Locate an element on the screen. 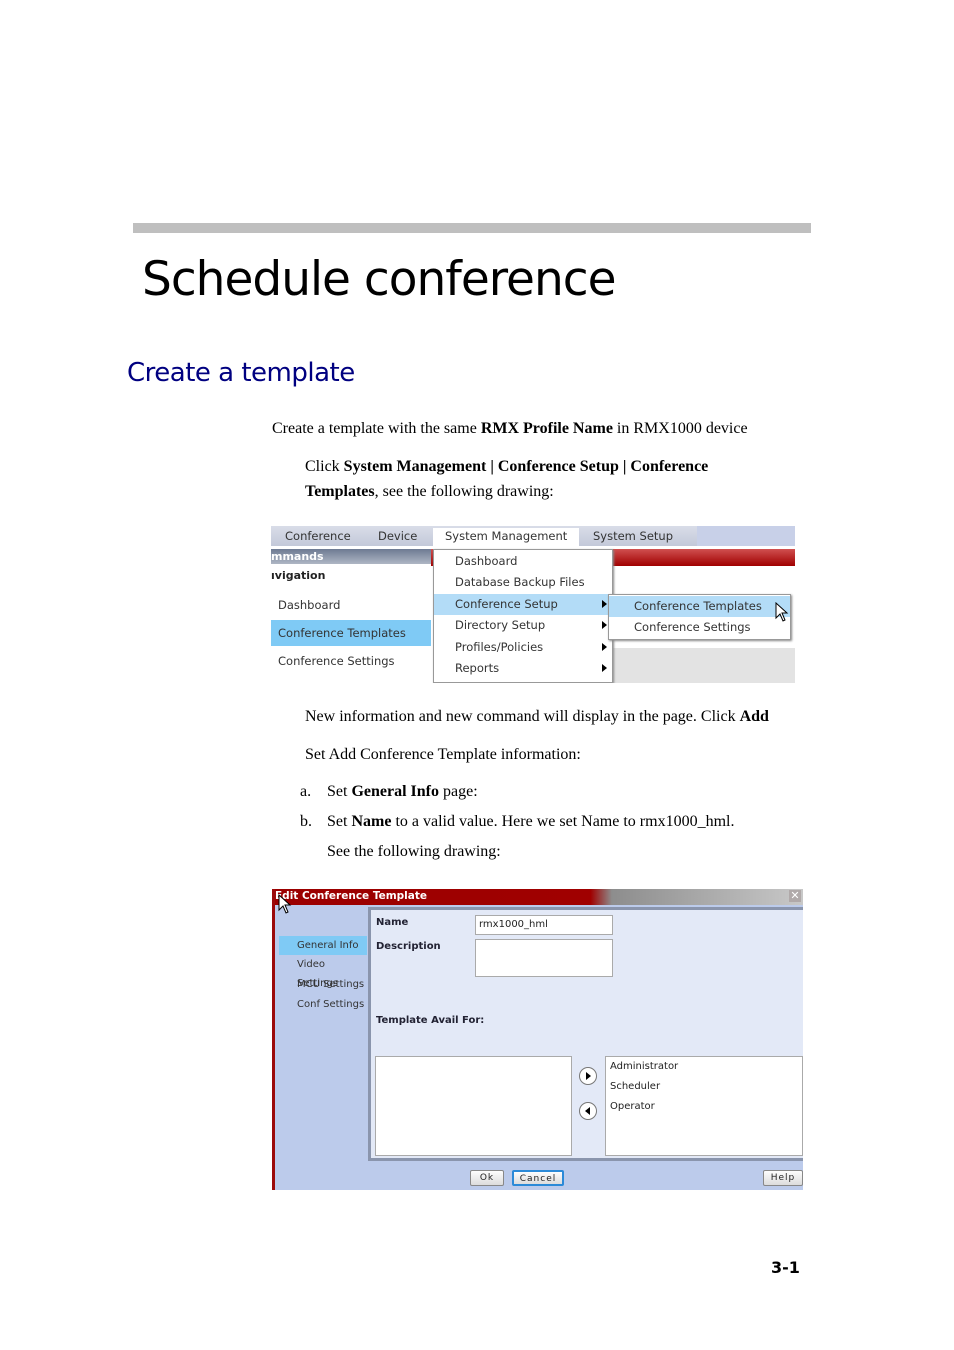  tab-system-management: System Management is located at coordinates (506, 537).